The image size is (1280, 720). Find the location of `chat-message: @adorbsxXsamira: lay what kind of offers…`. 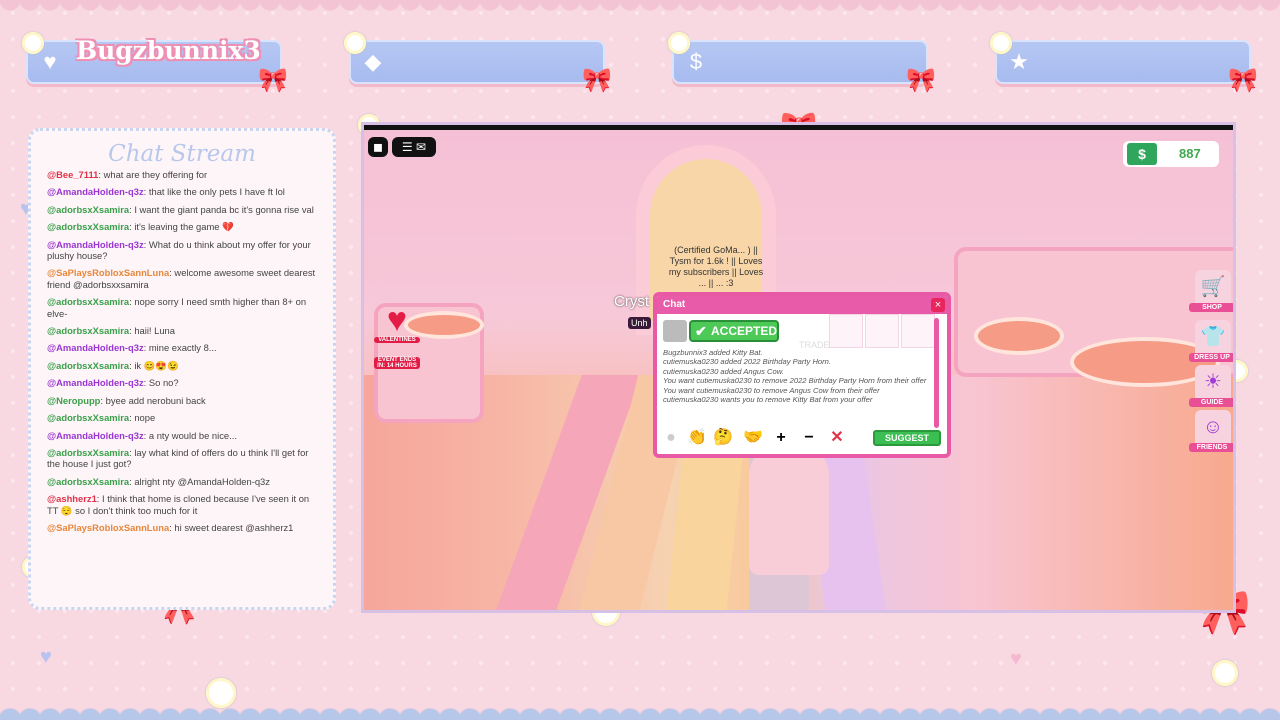

chat-message: @adorbsxXsamira: lay what kind of offers… is located at coordinates (178, 458).